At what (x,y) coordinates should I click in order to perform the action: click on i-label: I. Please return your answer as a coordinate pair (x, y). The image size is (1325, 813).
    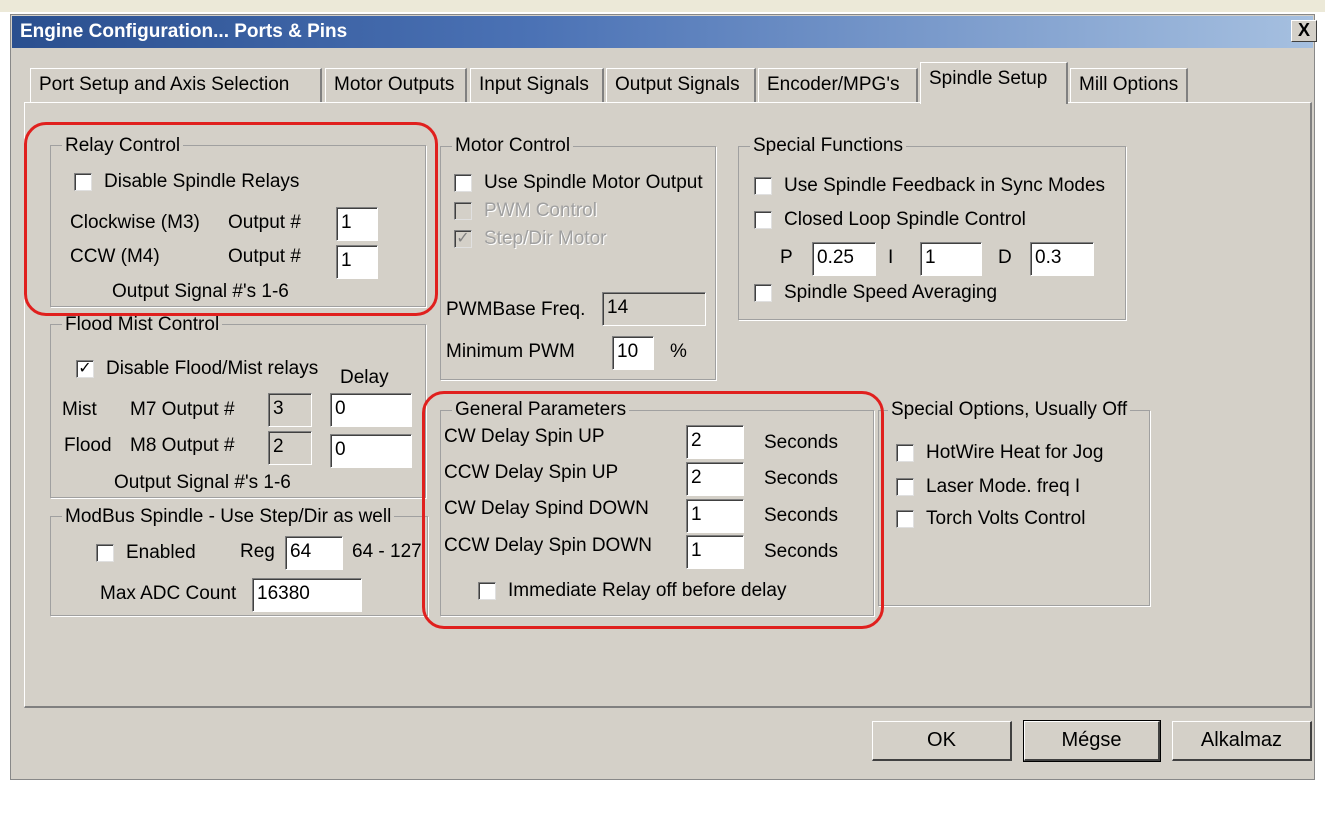
    Looking at the image, I should click on (891, 257).